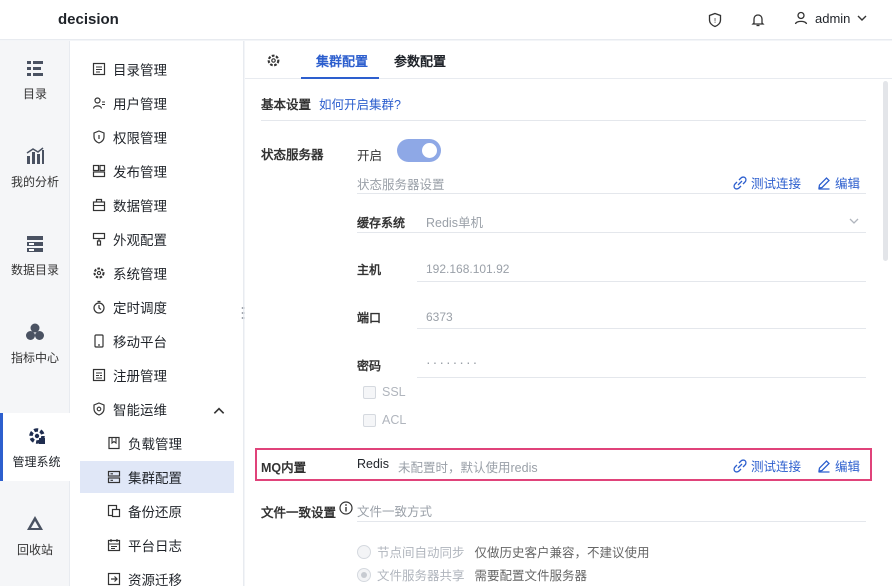  What do you see at coordinates (468, 468) in the screenshot?
I see `mq-hint: 未配置时，默认使用redis` at bounding box center [468, 468].